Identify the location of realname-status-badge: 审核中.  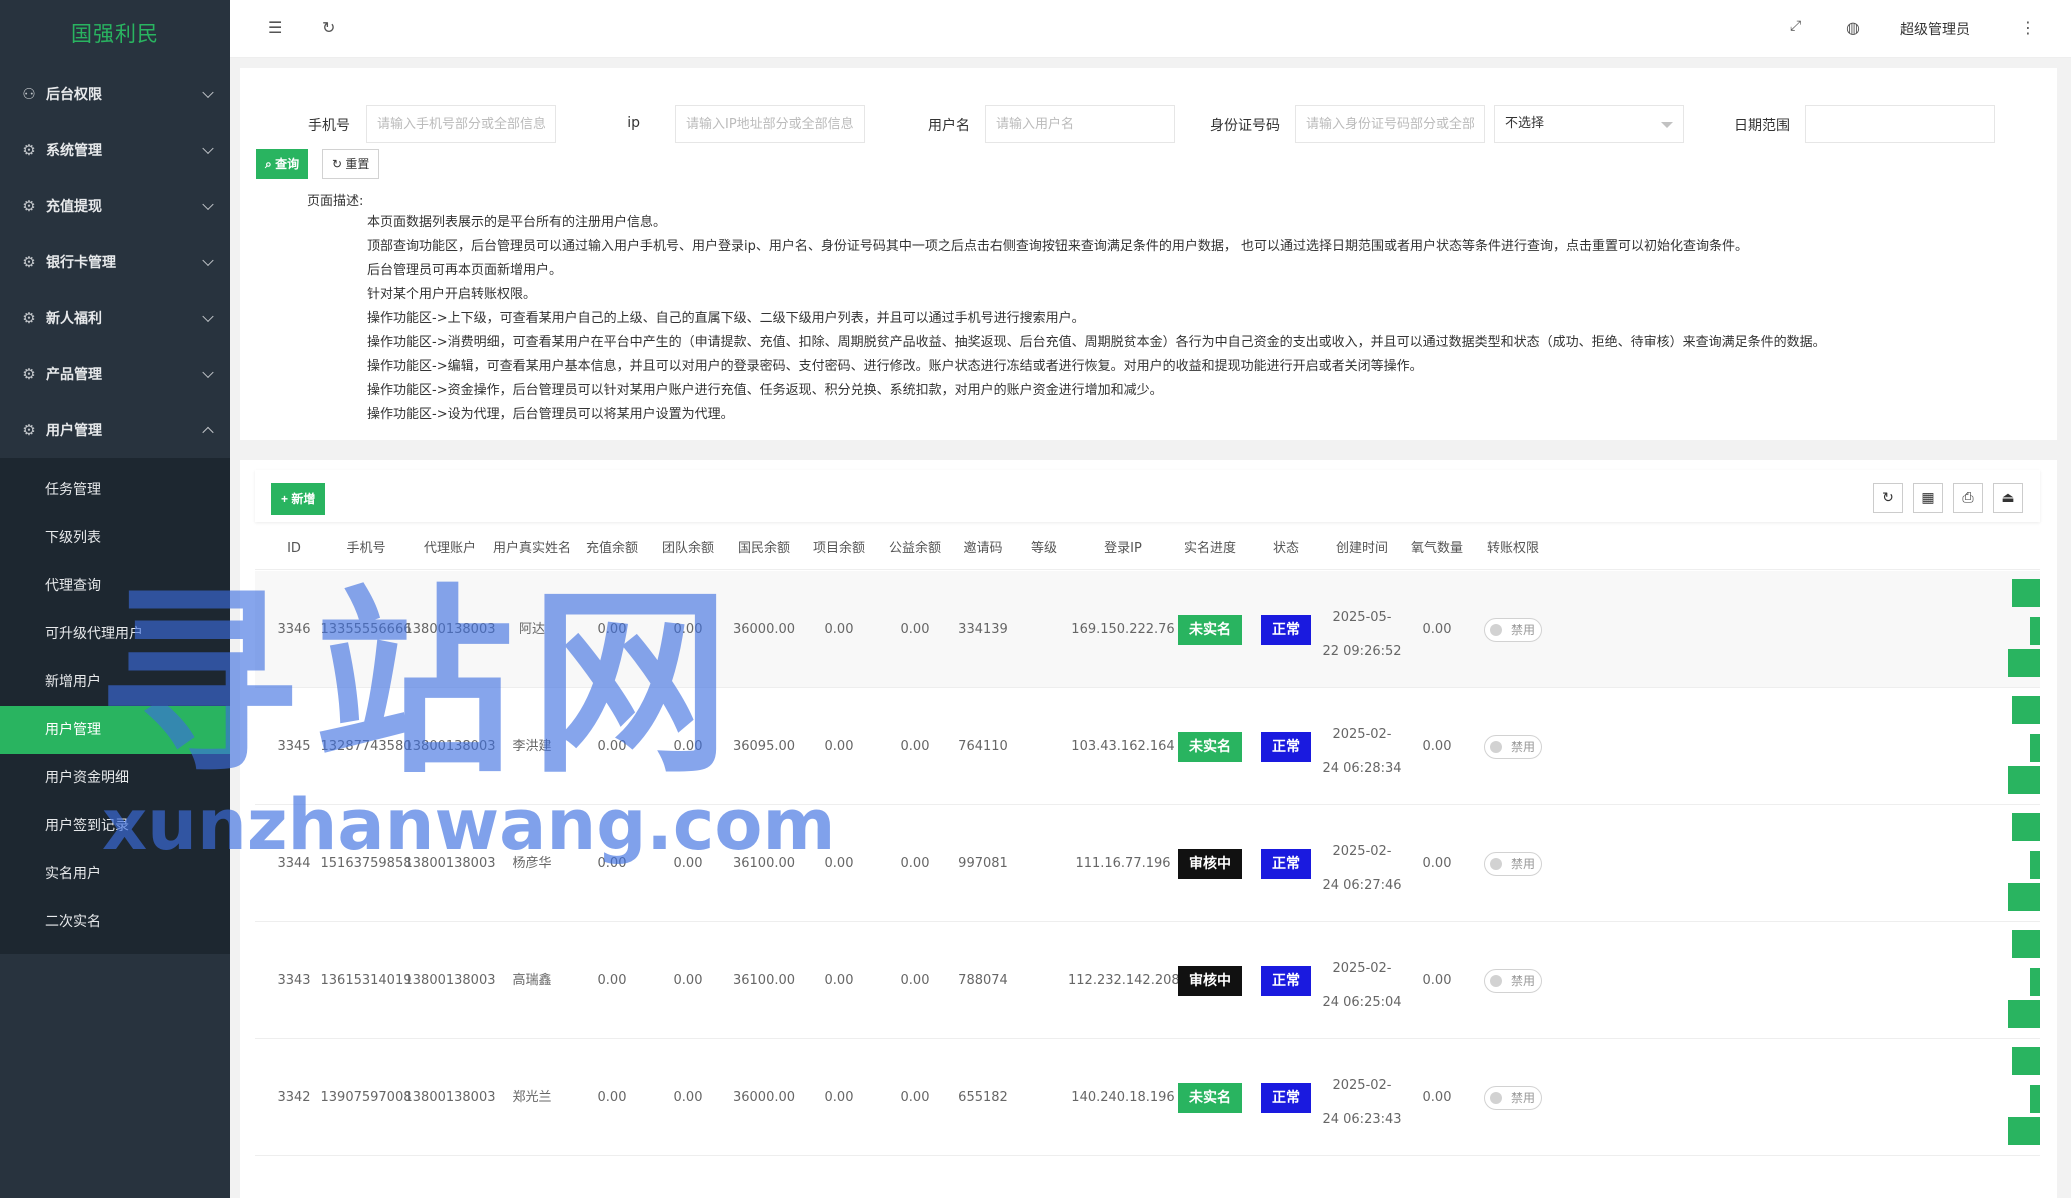
(1210, 864).